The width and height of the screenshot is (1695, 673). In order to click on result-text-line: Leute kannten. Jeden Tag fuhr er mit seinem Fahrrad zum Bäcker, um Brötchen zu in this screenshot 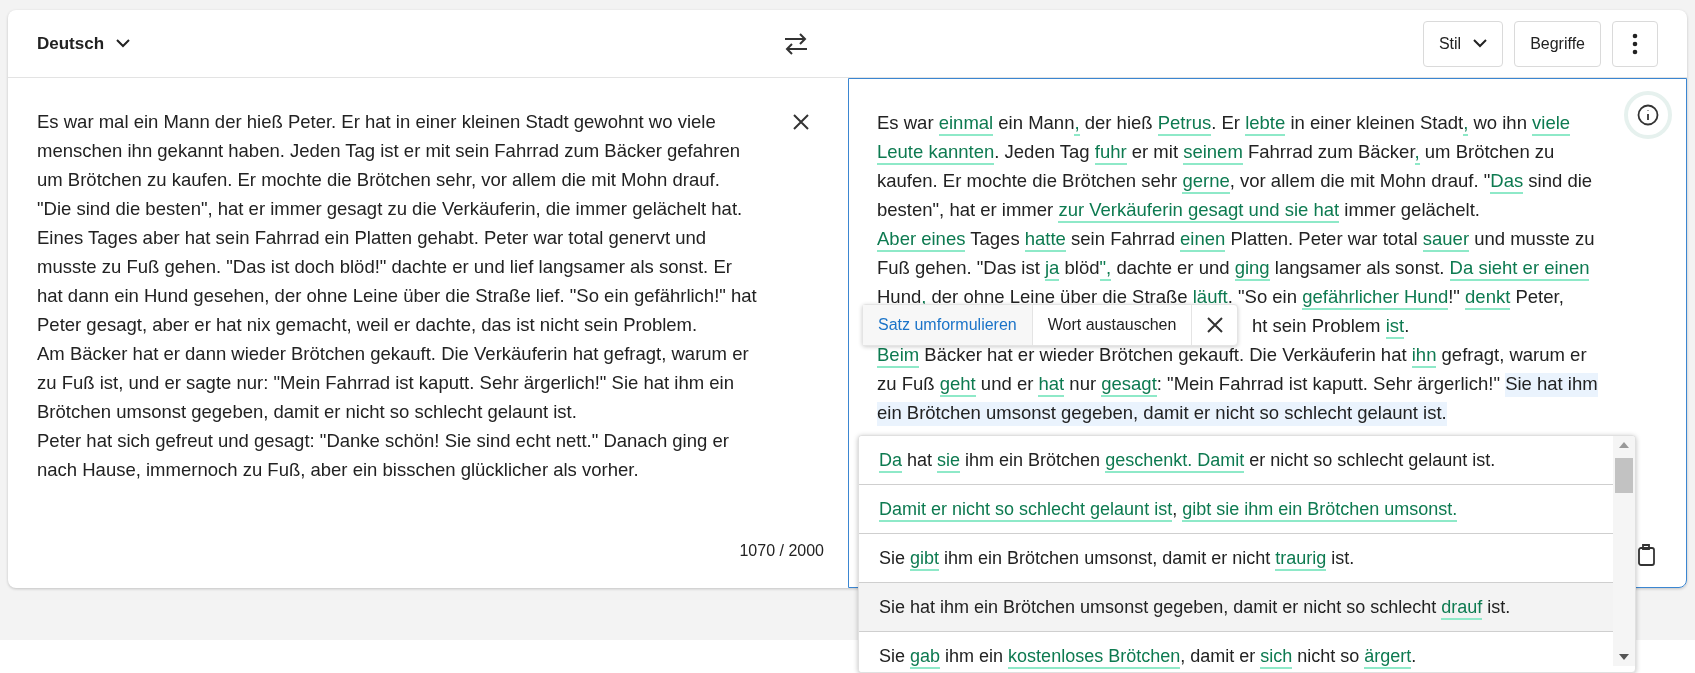, I will do `click(1216, 151)`.